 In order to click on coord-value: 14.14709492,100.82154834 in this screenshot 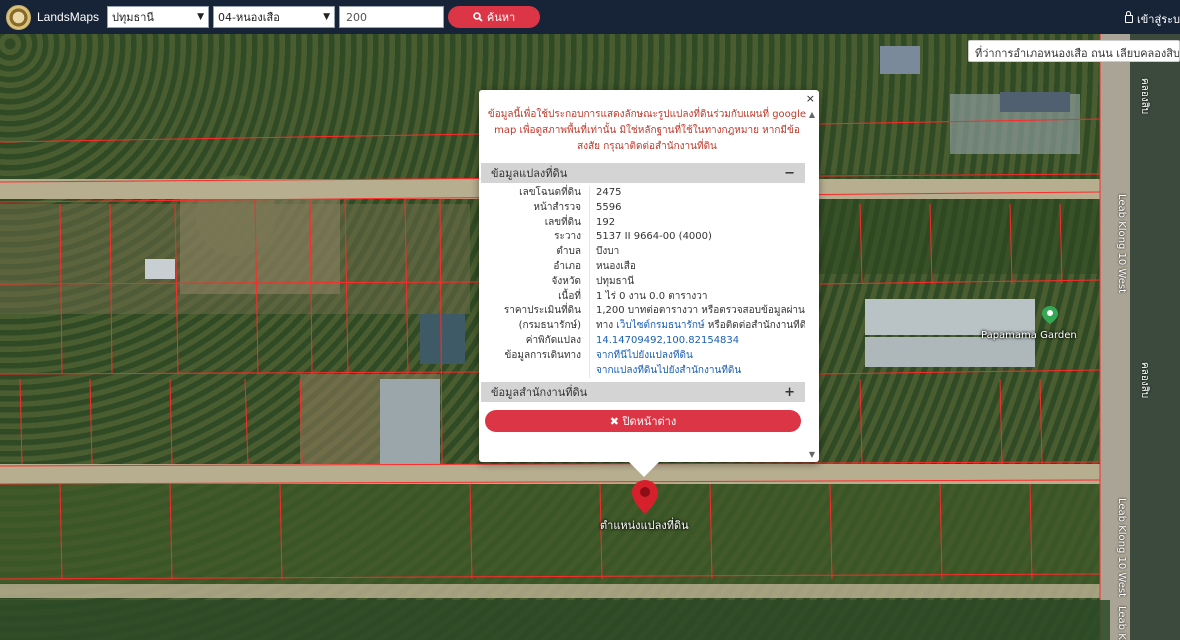, I will do `click(697, 341)`.